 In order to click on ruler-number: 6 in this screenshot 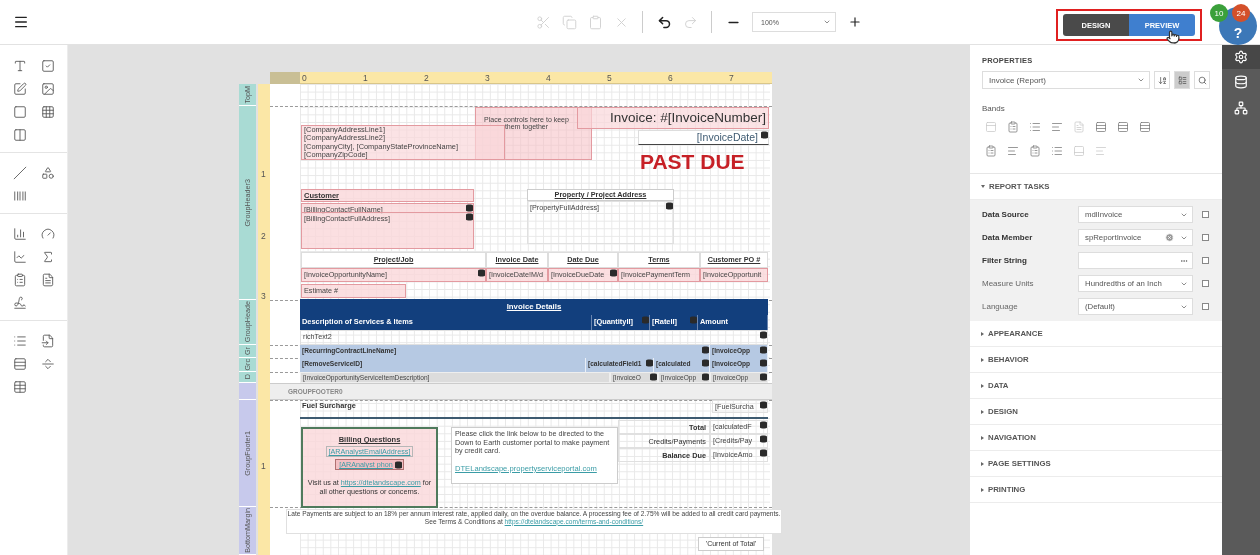, I will do `click(670, 78)`.